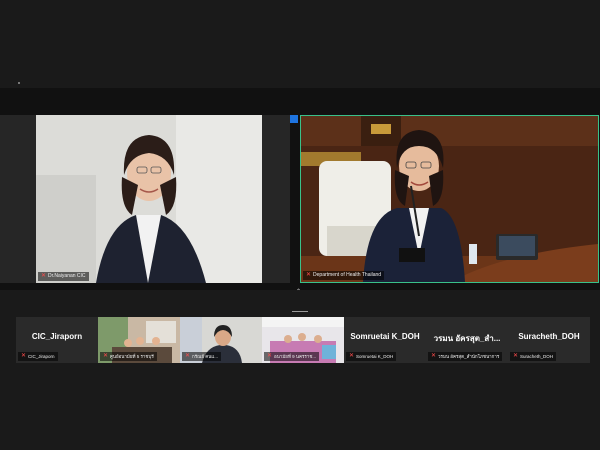  I want to click on participant-display-name: CIC_Jiraporn, so click(57, 336).